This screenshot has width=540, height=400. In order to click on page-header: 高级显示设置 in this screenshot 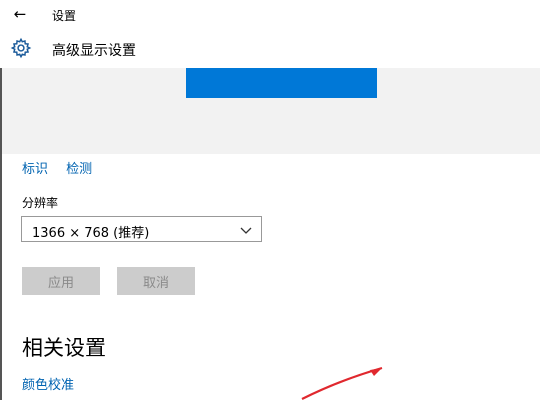, I will do `click(270, 48)`.